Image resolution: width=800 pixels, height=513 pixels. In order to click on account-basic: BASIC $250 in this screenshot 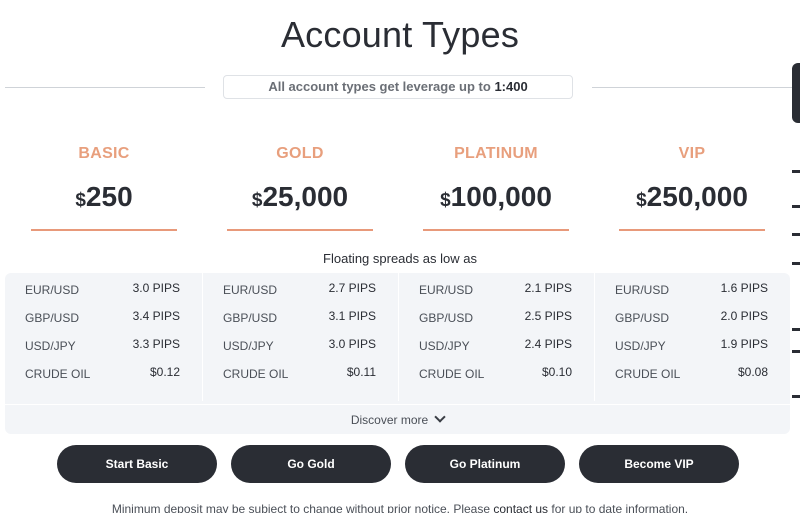, I will do `click(104, 185)`.